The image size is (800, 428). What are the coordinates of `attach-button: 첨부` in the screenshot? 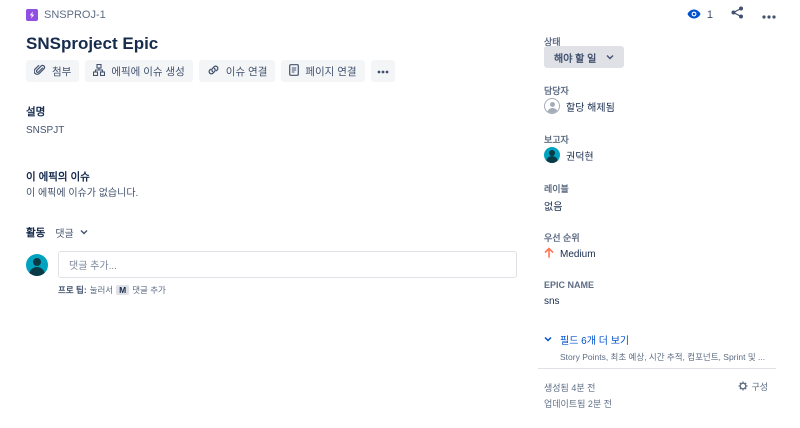 It's located at (53, 71).